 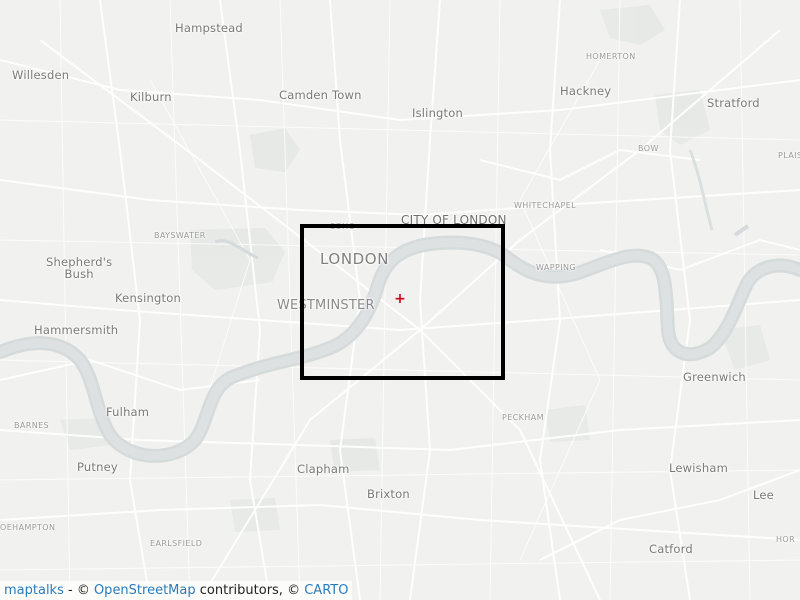 What do you see at coordinates (34, 590) in the screenshot?
I see `maptalks-link: maptalks` at bounding box center [34, 590].